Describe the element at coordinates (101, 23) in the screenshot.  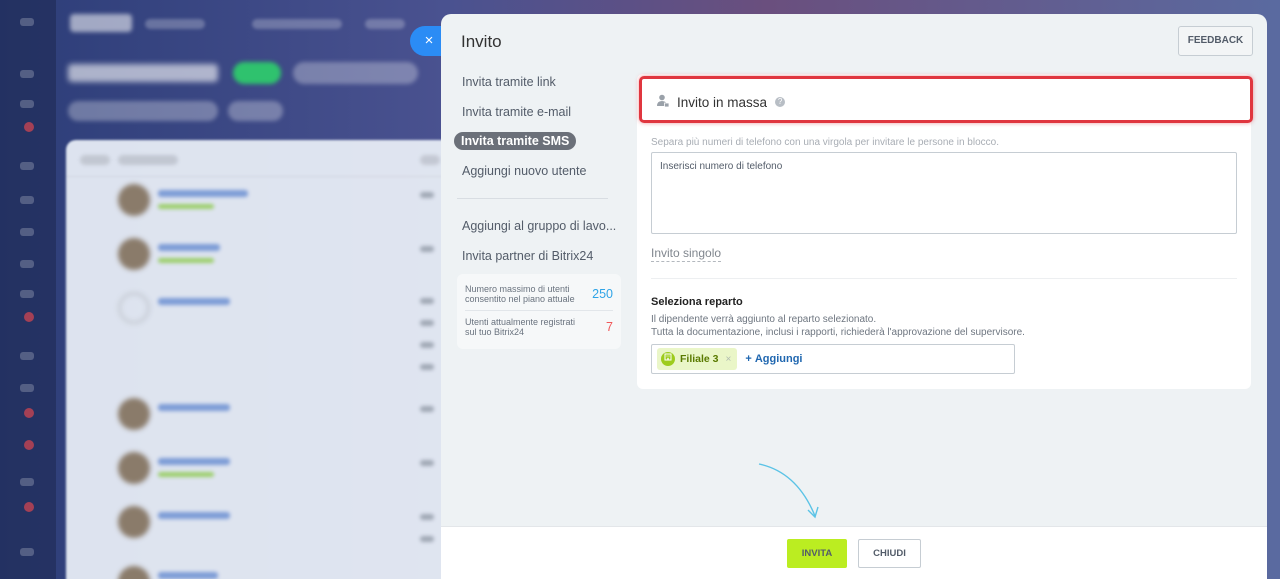
I see `app-logo` at that location.